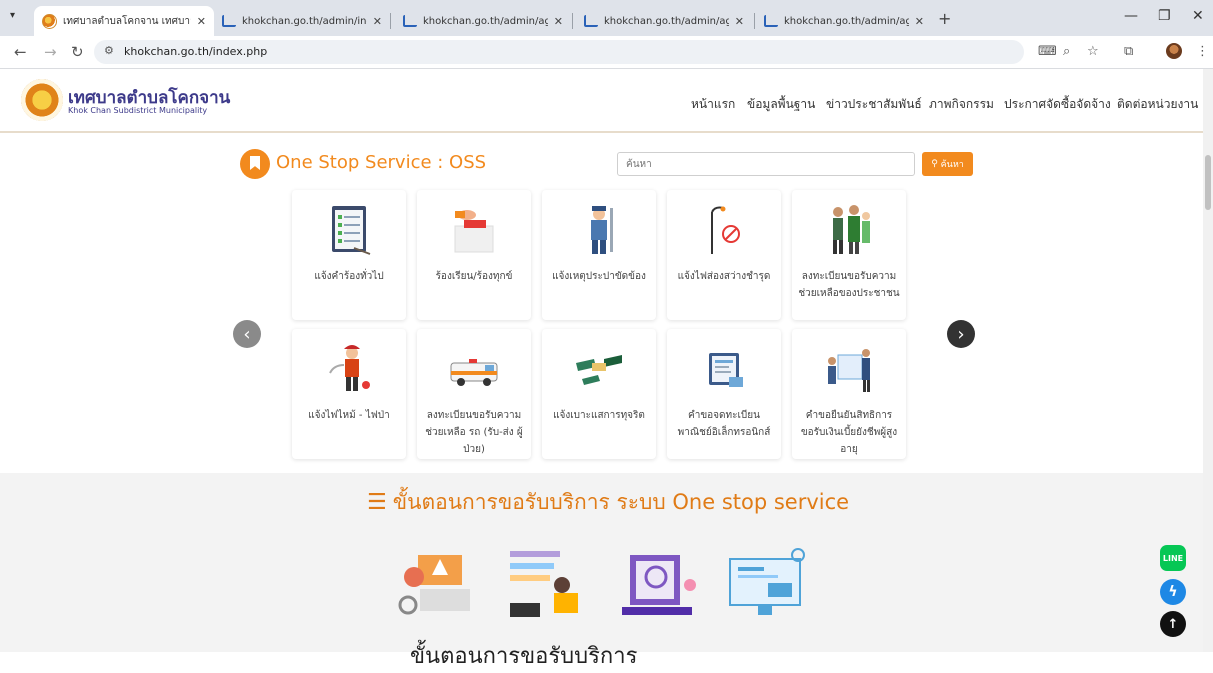  What do you see at coordinates (849, 285) in the screenshot?
I see `service-label: ลงทะเบียนขอรับความช่วยเหลือของประชาชน` at bounding box center [849, 285].